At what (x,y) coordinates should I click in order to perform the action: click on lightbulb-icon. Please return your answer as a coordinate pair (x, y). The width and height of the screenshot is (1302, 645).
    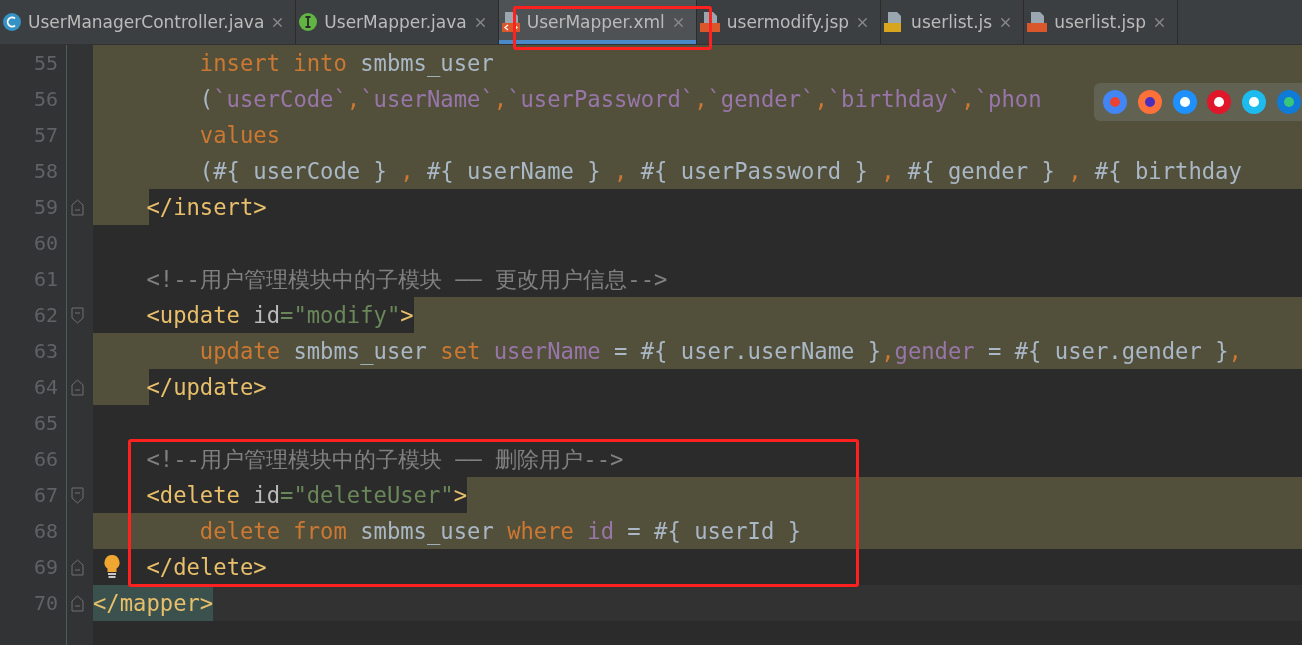
    Looking at the image, I should click on (112, 567).